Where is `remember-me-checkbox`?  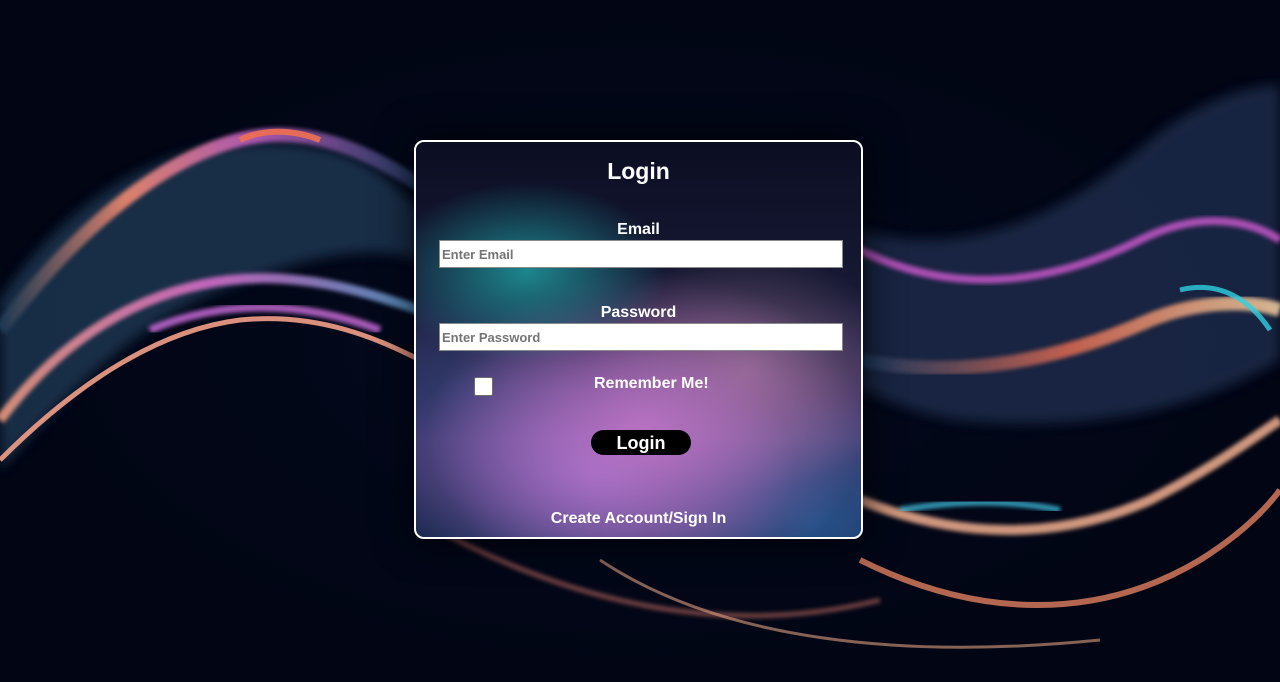
remember-me-checkbox is located at coordinates (483, 386).